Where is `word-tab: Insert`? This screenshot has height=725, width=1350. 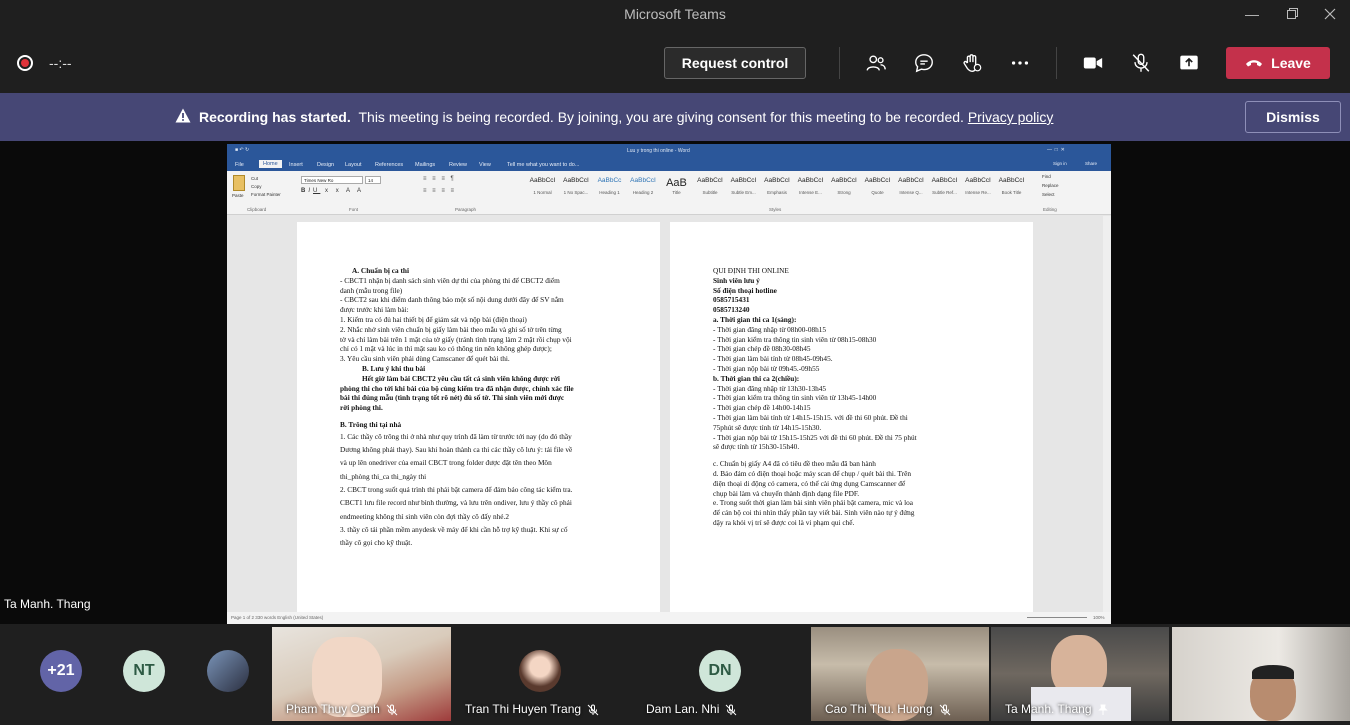 word-tab: Insert is located at coordinates (296, 165).